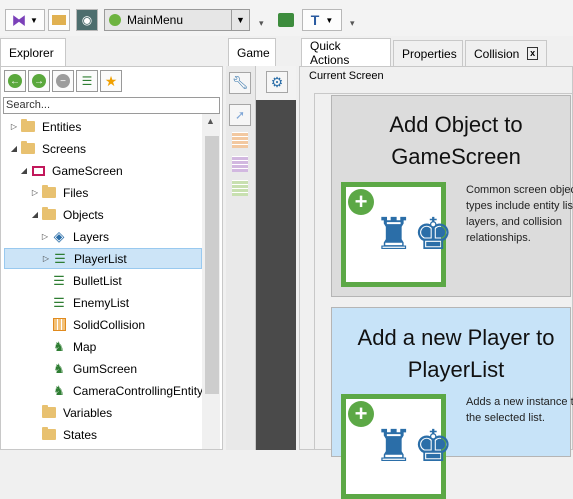 The width and height of the screenshot is (573, 499). Describe the element at coordinates (413, 234) in the screenshot. I see `chess-icon: ♜♚` at that location.